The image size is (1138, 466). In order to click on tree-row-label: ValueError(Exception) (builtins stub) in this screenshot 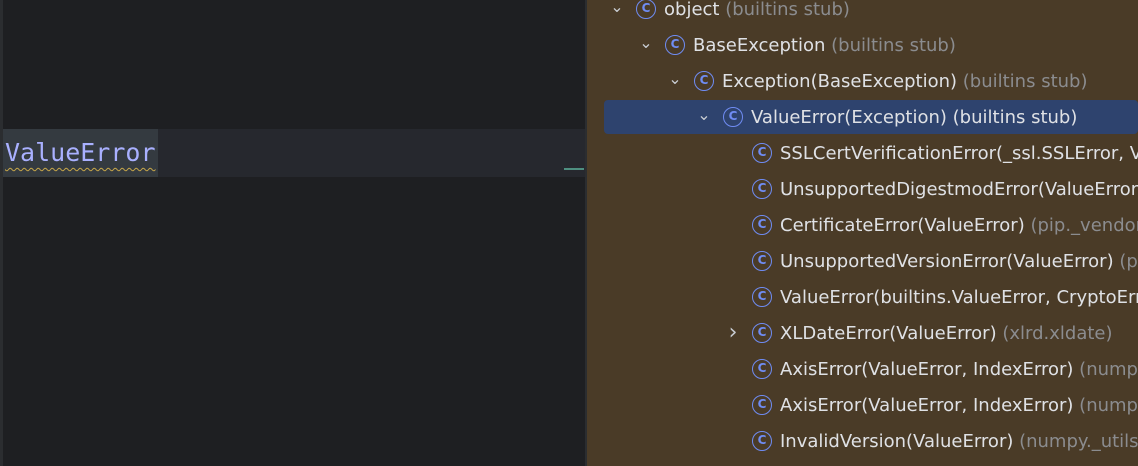, I will do `click(914, 118)`.